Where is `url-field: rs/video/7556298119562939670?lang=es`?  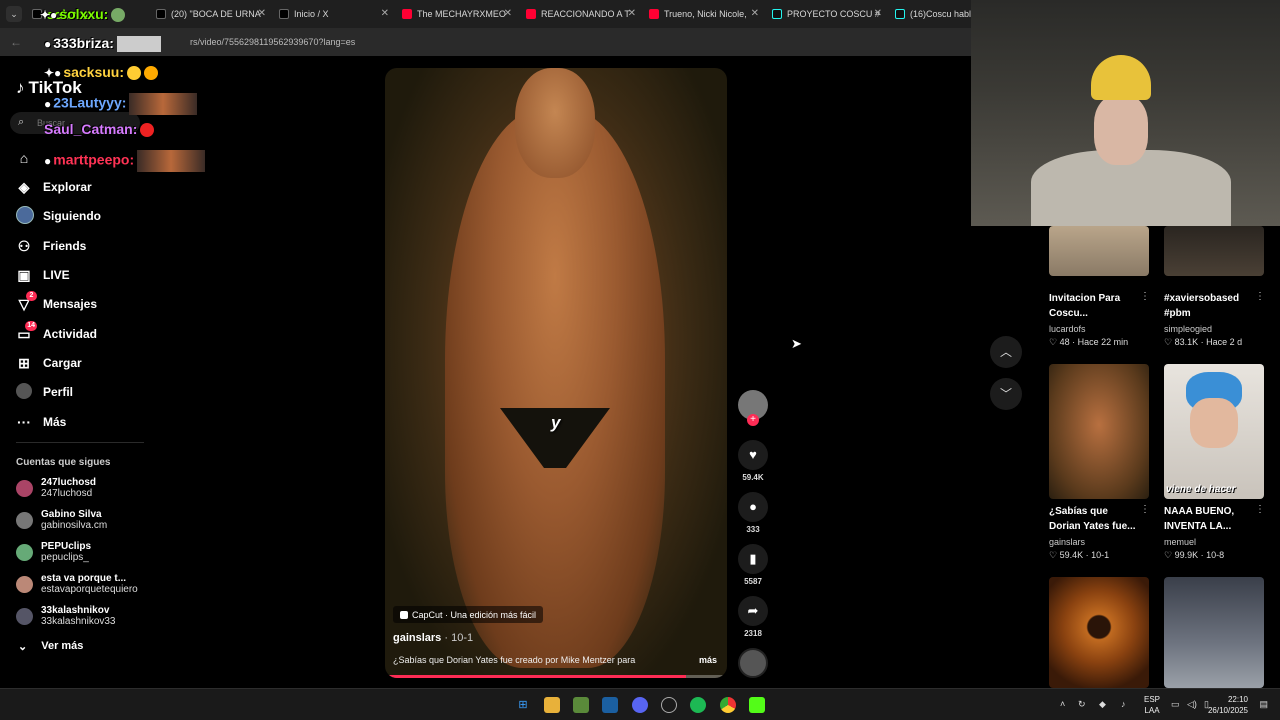
url-field: rs/video/7556298119562939670?lang=es is located at coordinates (272, 42).